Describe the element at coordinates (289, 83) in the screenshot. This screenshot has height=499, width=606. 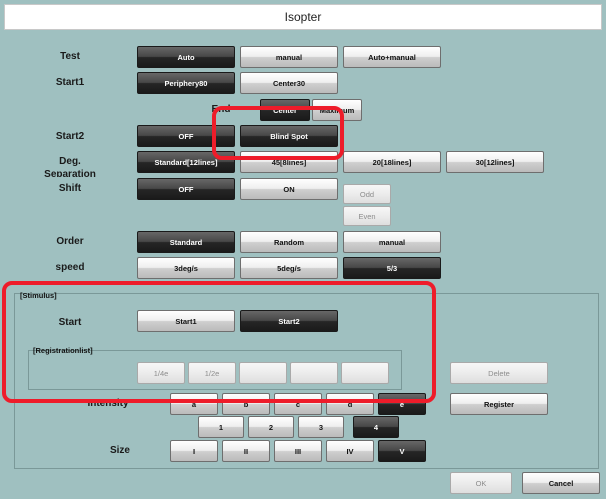
I see `start1-center30-button: Center30` at that location.